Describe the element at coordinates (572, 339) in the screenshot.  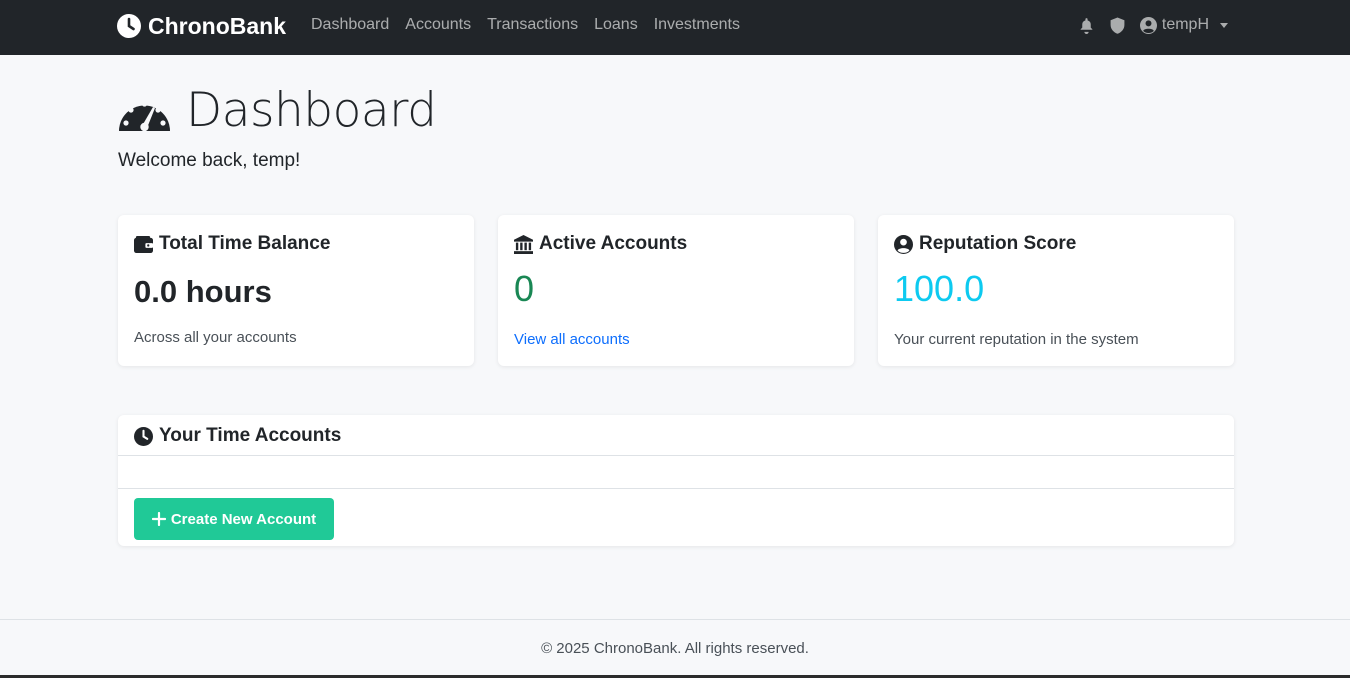
I see `view-all-accounts-link: View all accounts` at that location.